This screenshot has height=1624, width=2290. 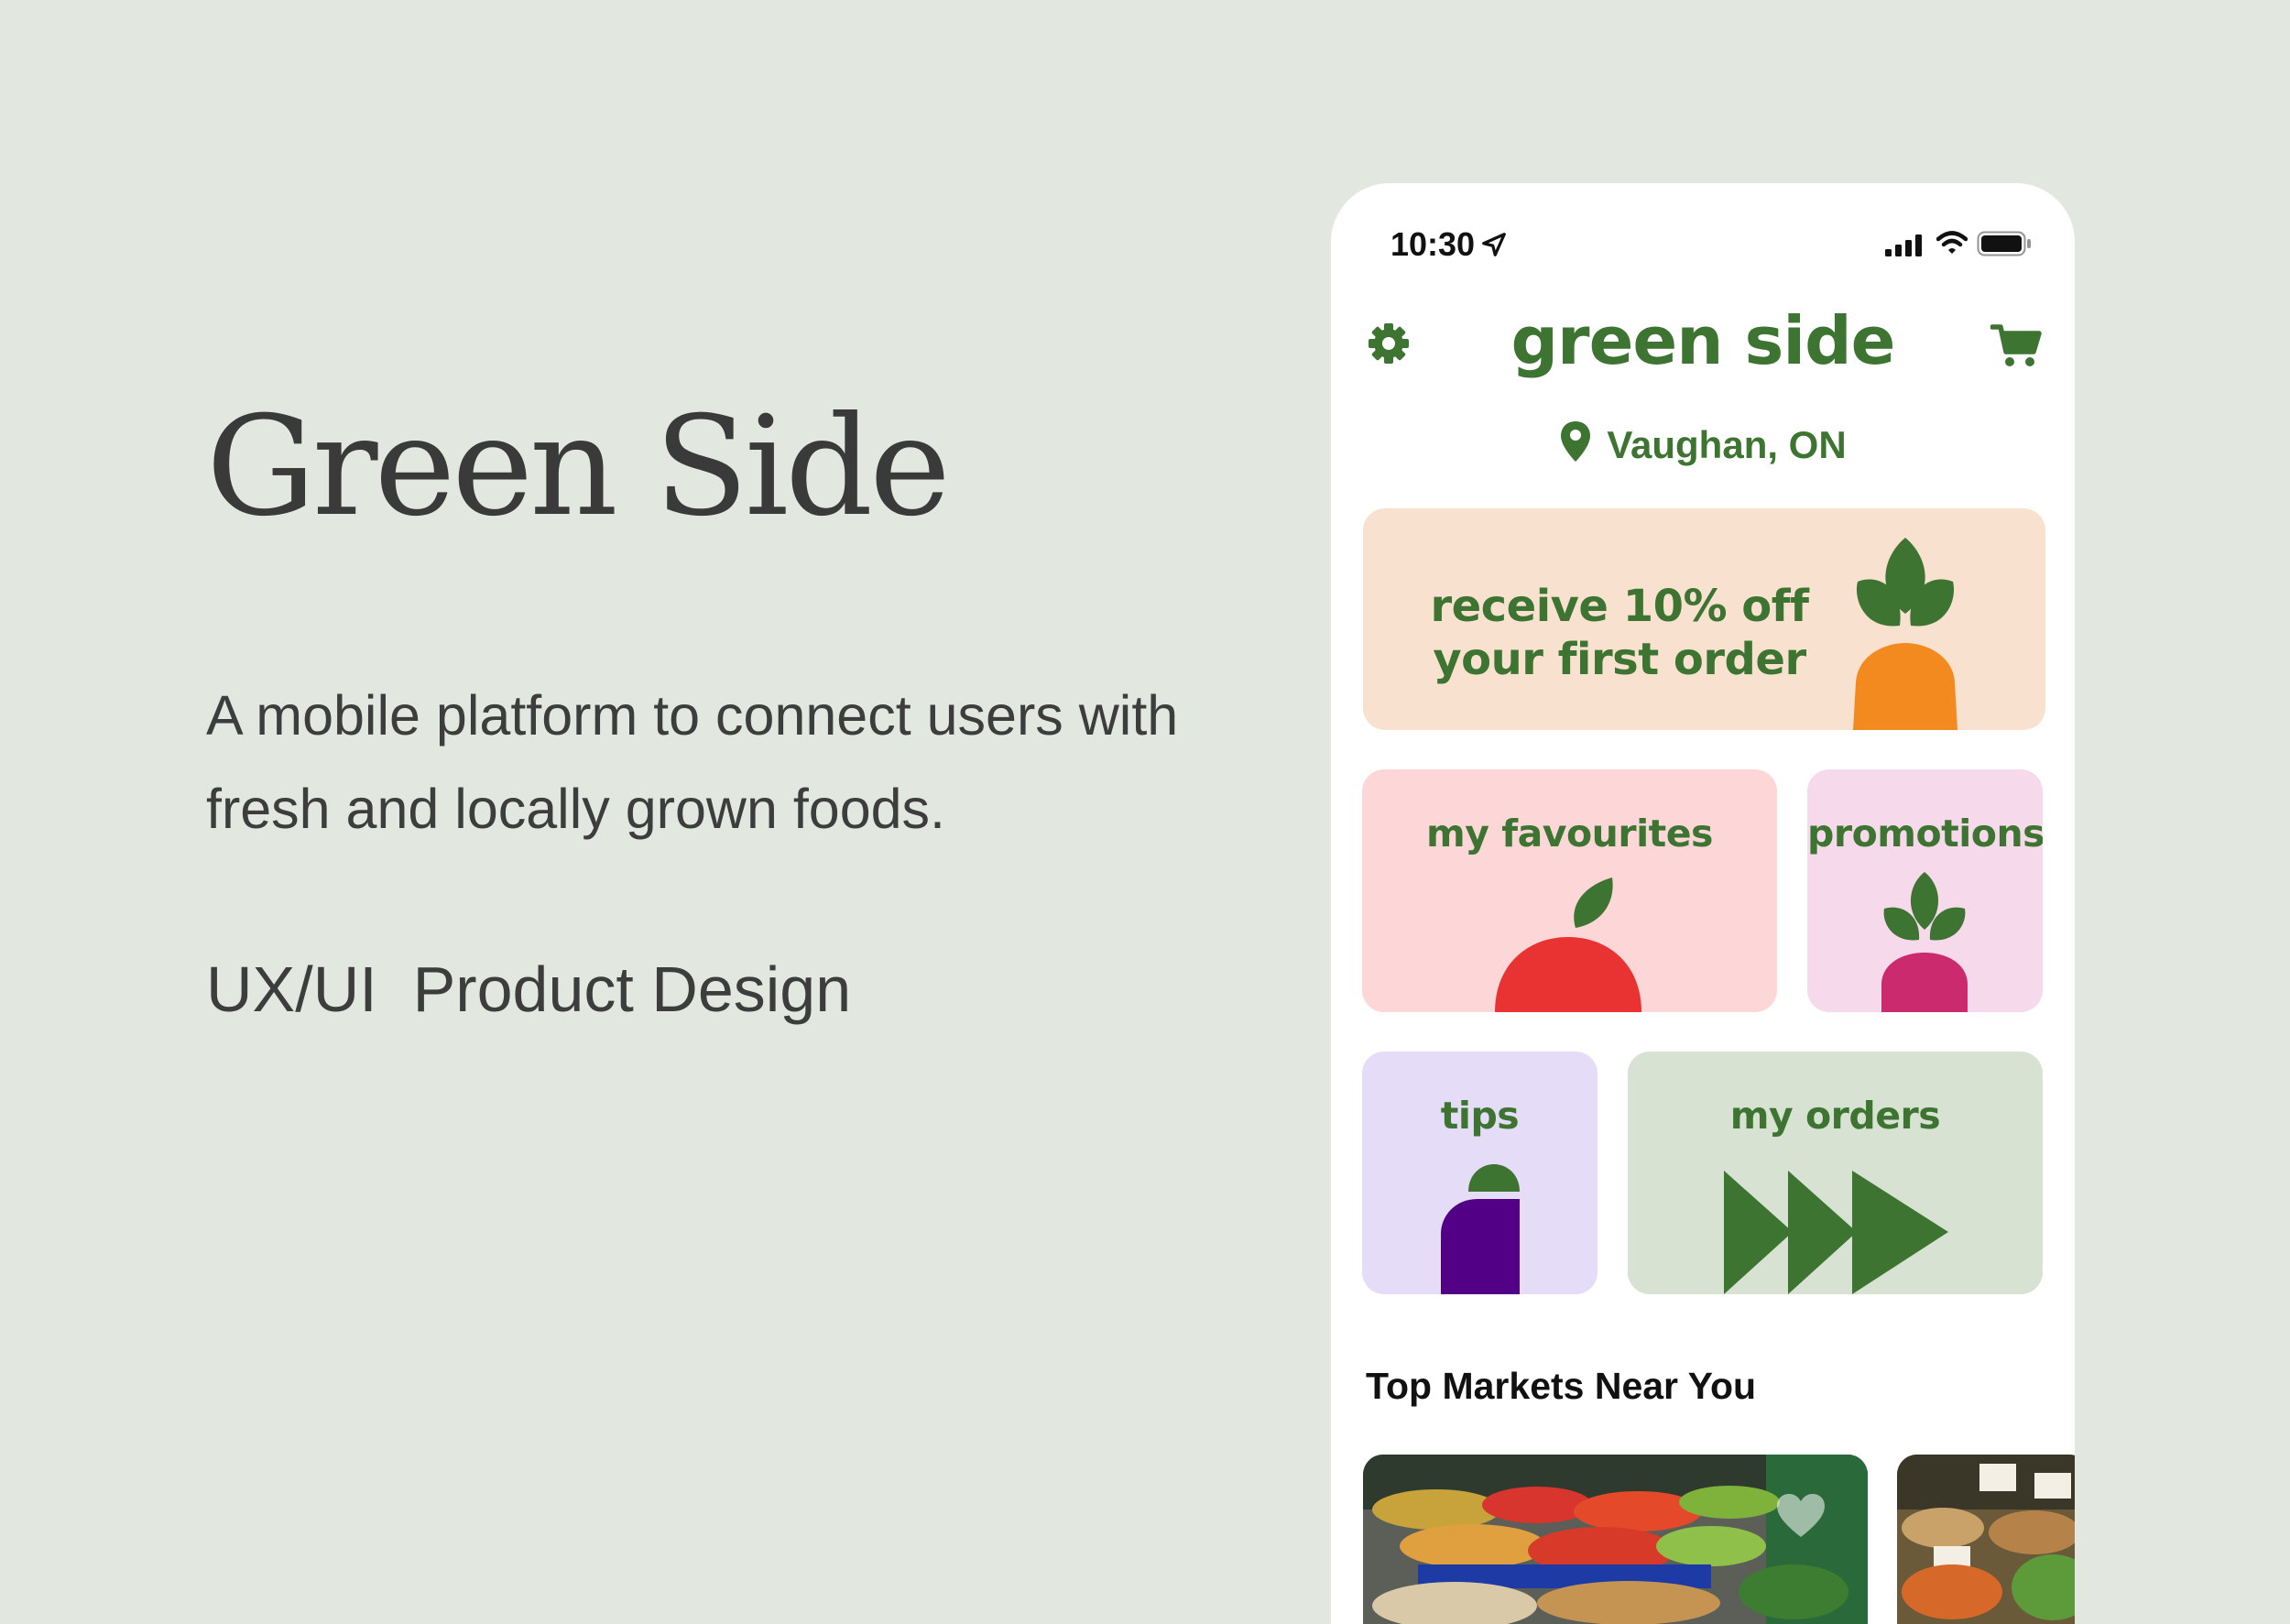 I want to click on promo-text: receive 10% off your first order, so click(x=1620, y=633).